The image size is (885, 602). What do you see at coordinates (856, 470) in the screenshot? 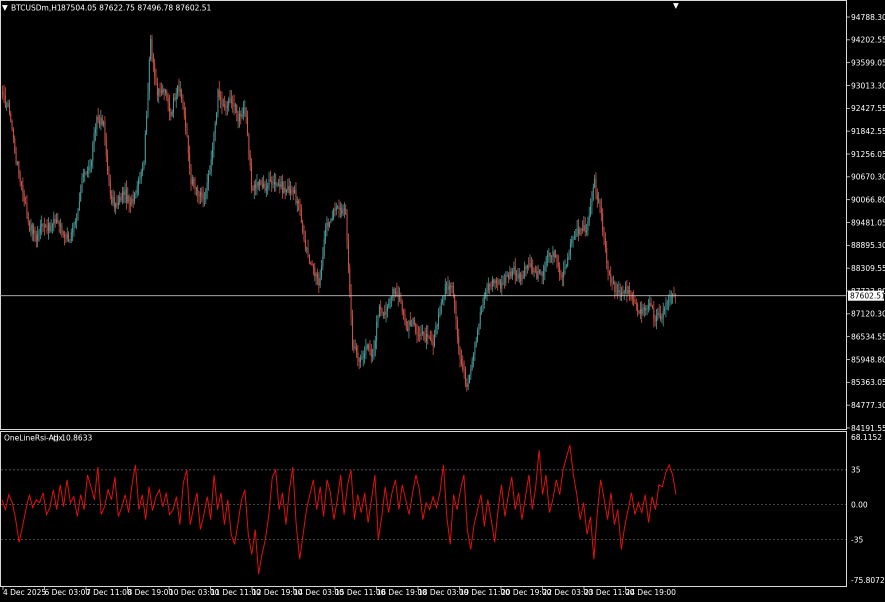
I see `indicator-tick-label: 35` at bounding box center [856, 470].